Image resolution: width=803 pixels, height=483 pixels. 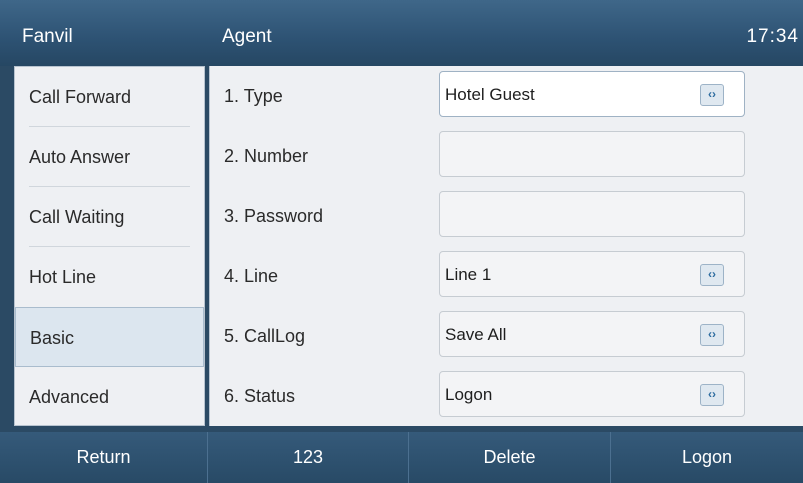 What do you see at coordinates (109, 277) in the screenshot?
I see `sidebar-item-hot-line: Hot Line` at bounding box center [109, 277].